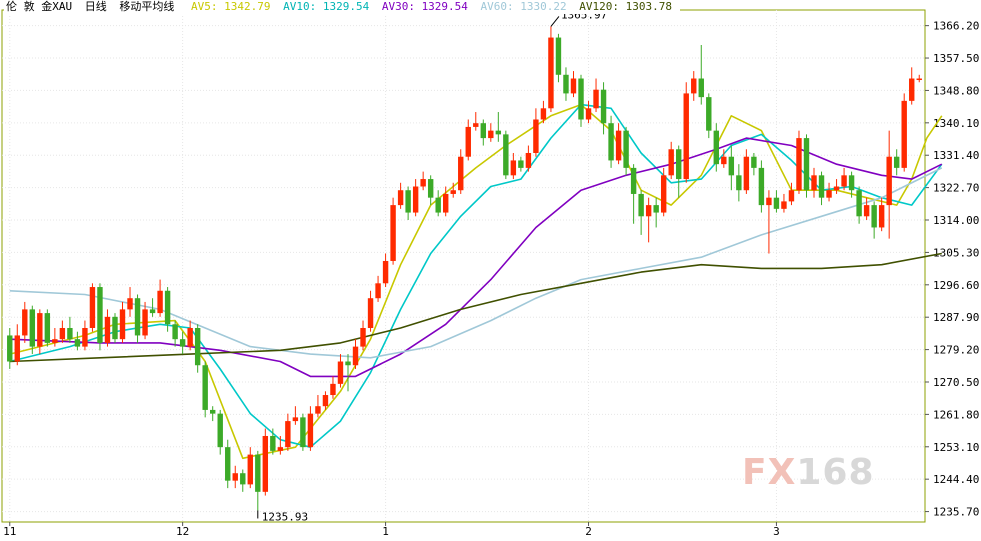 Image resolution: width=981 pixels, height=541 pixels. What do you see at coordinates (523, 6) in the screenshot?
I see `legend-av60: AV60: 1330.22` at bounding box center [523, 6].